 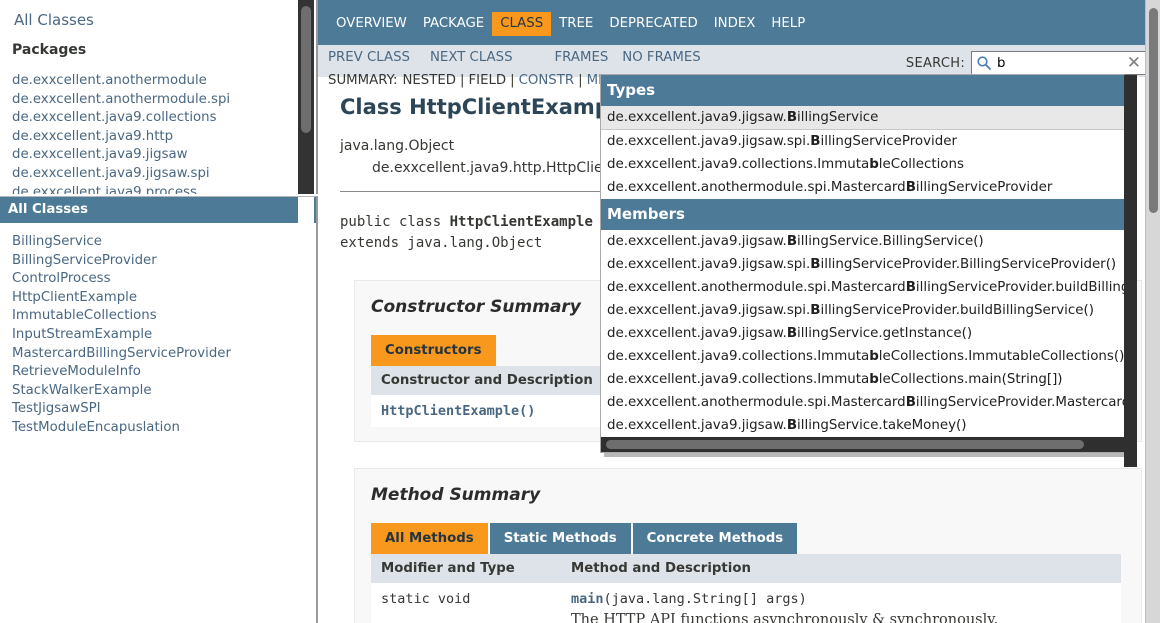 I want to click on class-link: HttpClientExample, so click(x=74, y=298).